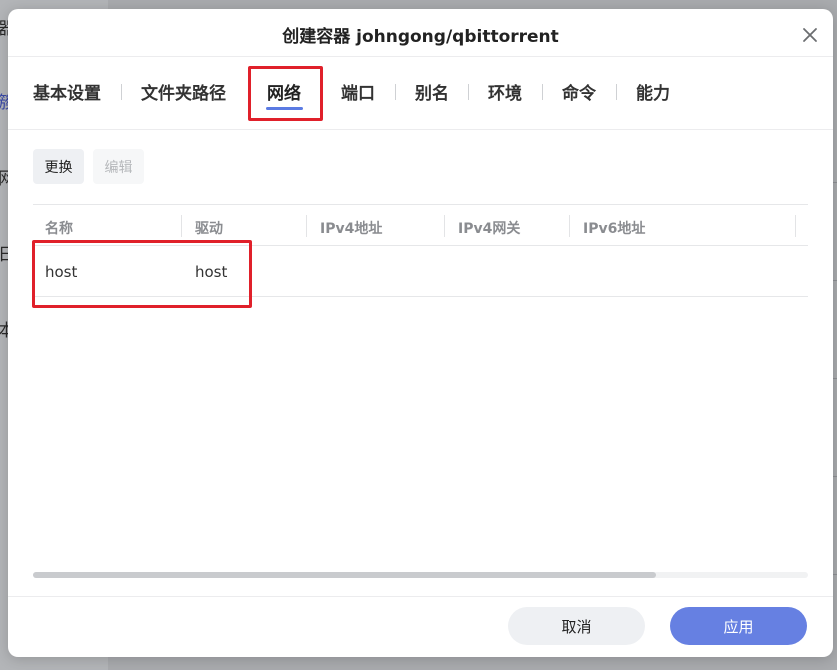 The height and width of the screenshot is (670, 837). What do you see at coordinates (738, 626) in the screenshot?
I see `apply-button: 应用` at bounding box center [738, 626].